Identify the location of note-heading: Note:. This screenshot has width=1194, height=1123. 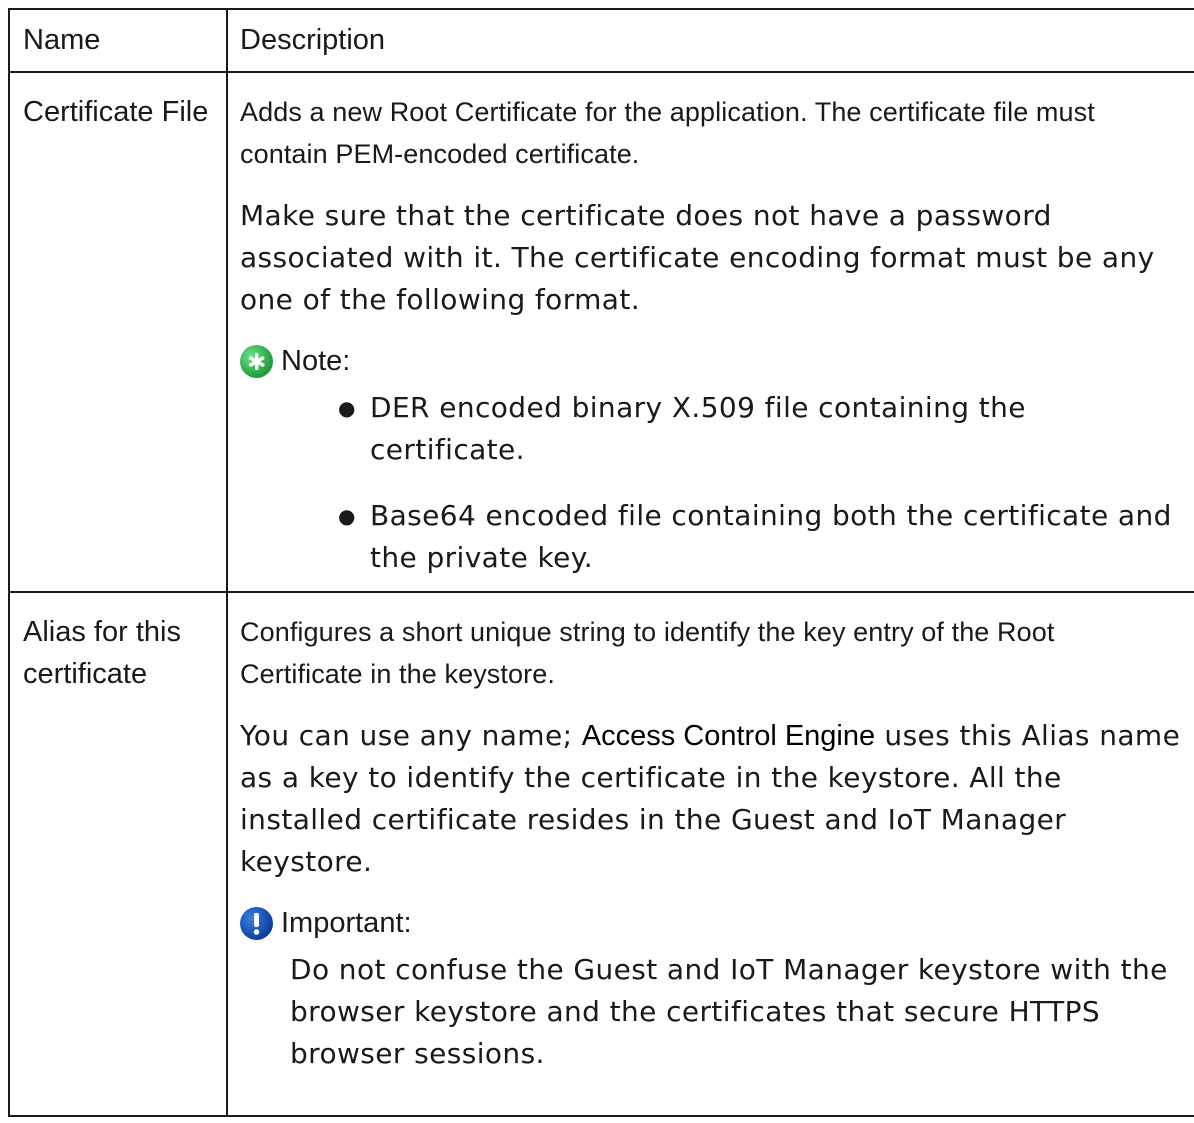
(712, 361).